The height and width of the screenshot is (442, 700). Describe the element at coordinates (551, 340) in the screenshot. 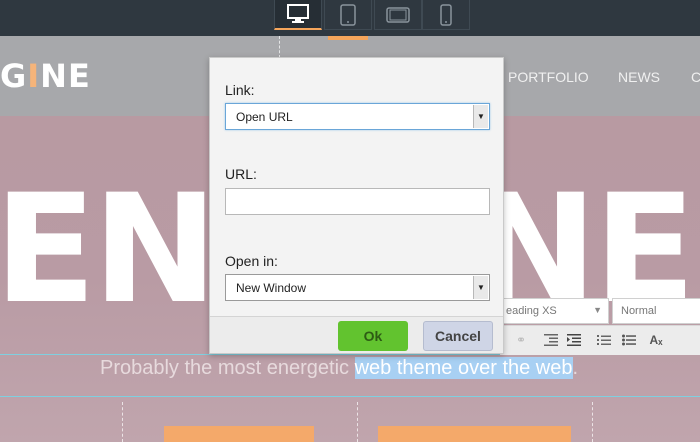

I see `outdent-icon` at that location.